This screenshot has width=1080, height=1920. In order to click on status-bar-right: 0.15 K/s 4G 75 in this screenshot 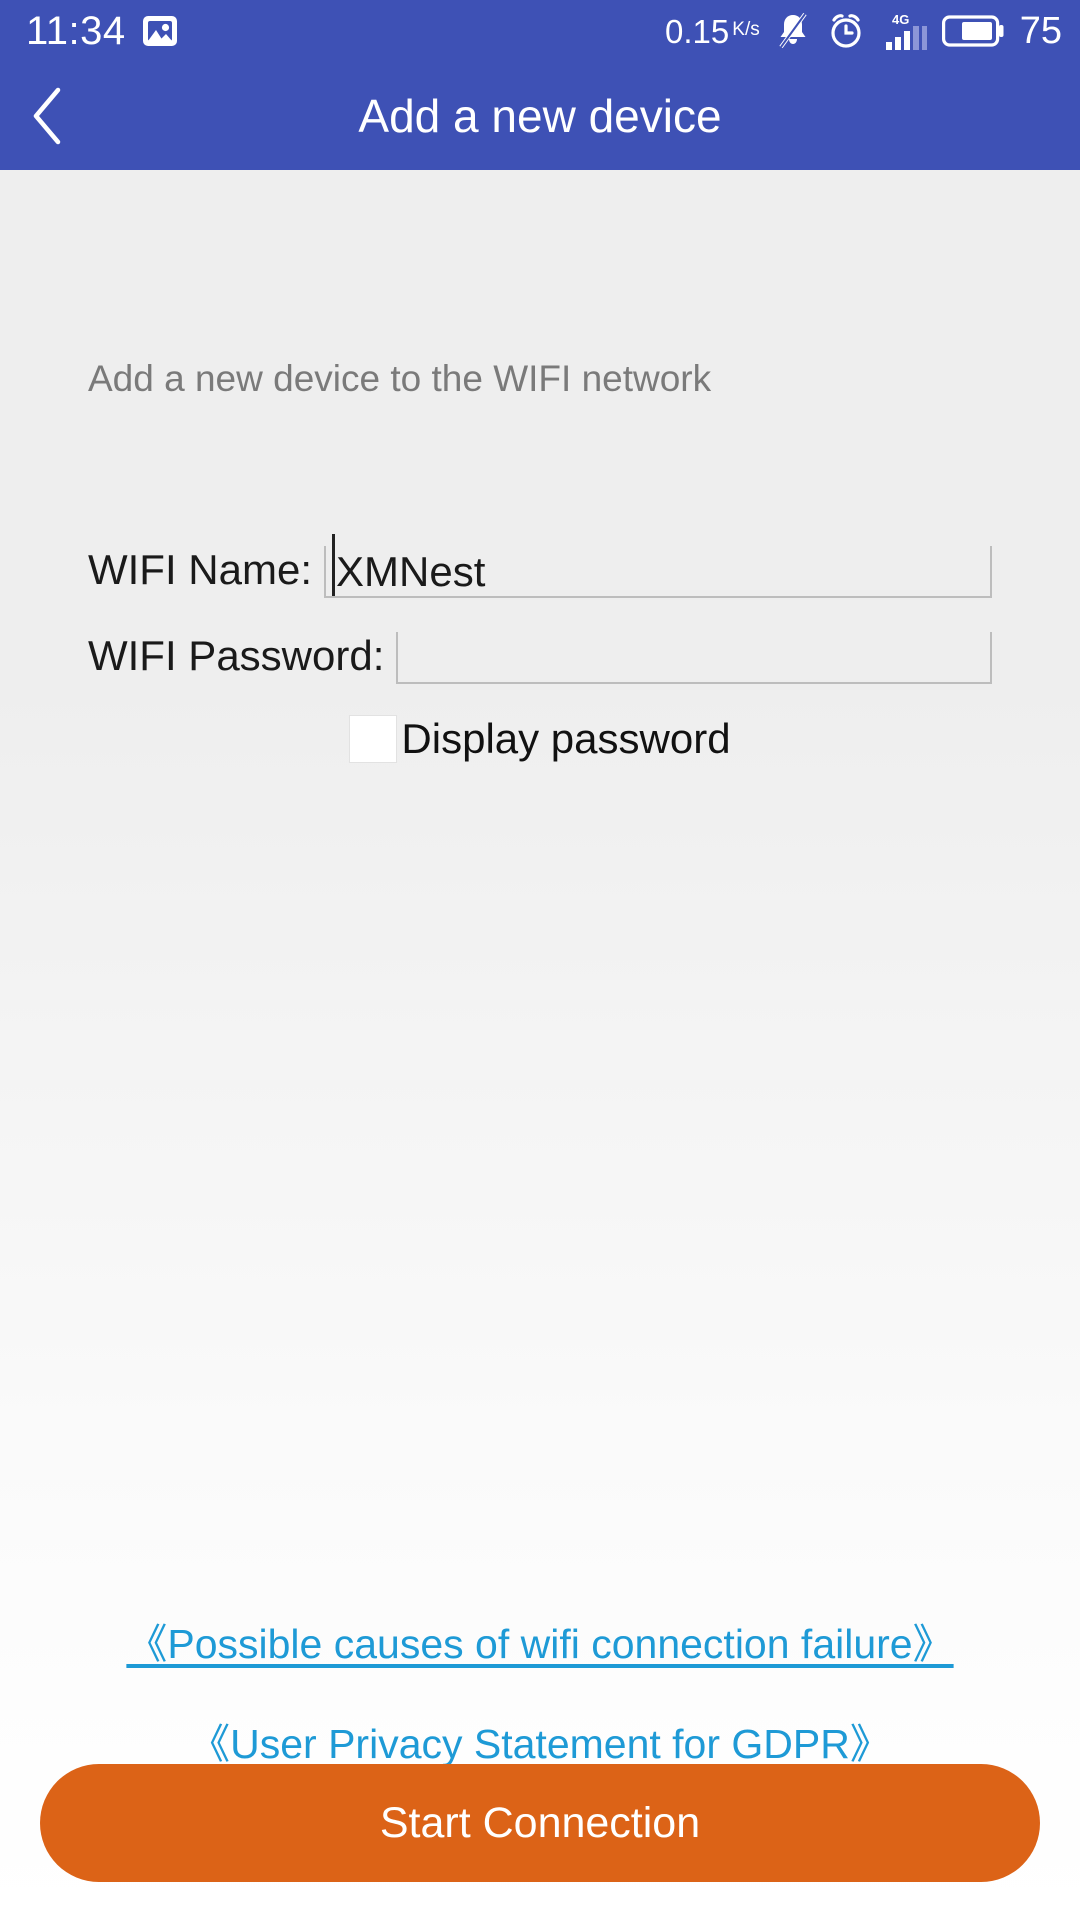, I will do `click(863, 31)`.